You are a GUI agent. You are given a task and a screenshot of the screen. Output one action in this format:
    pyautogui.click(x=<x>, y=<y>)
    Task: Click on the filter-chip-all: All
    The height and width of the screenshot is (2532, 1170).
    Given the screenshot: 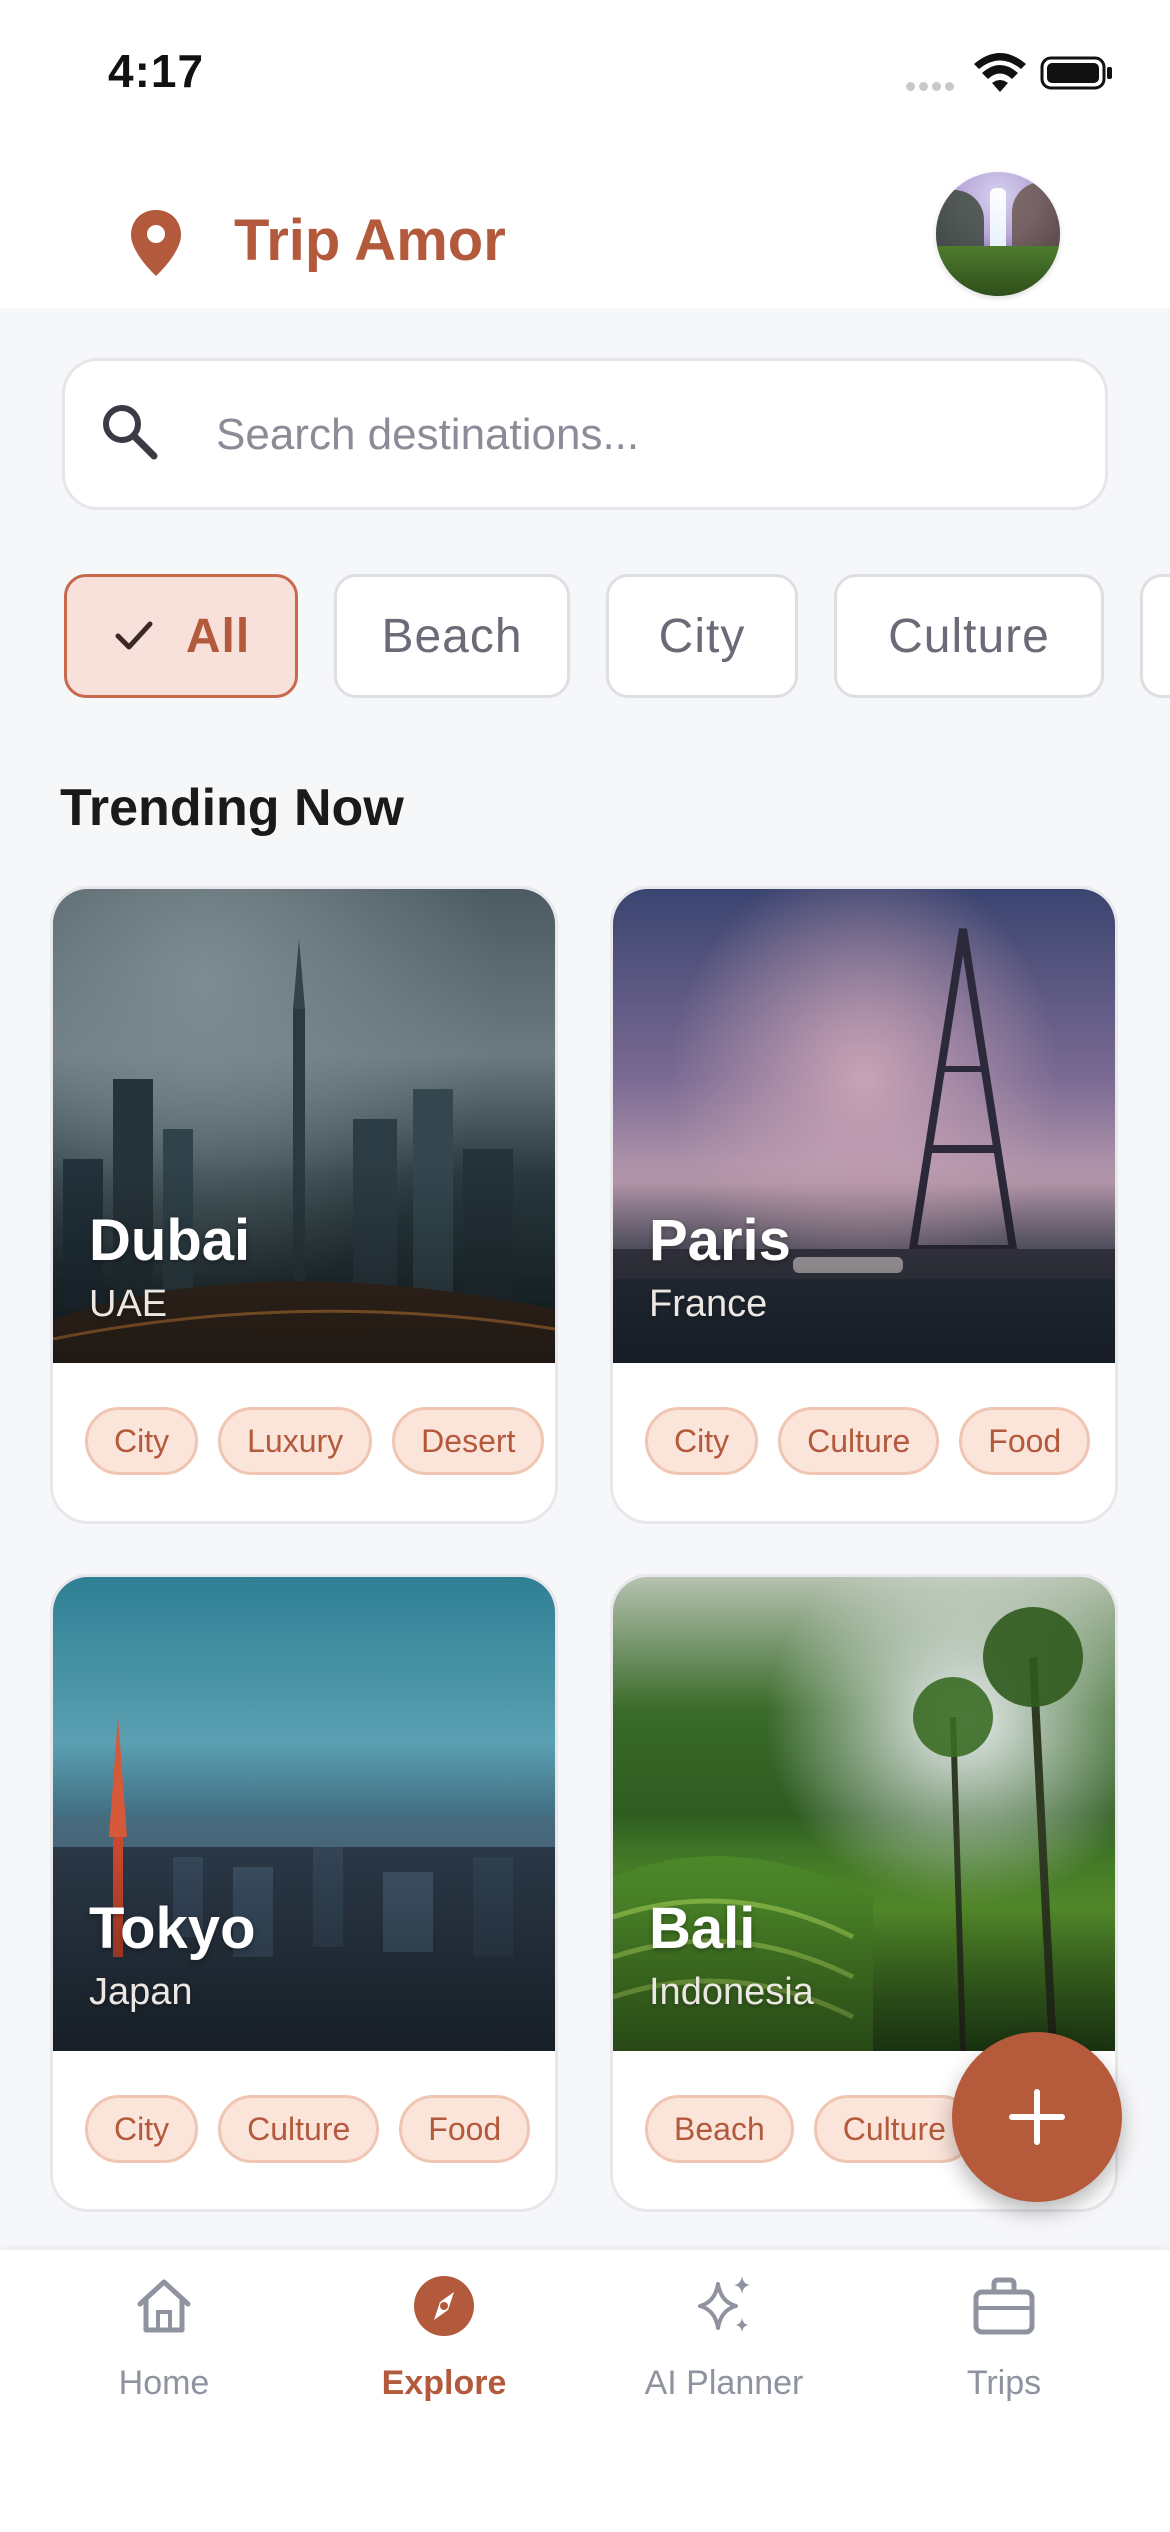 What is the action you would take?
    pyautogui.click(x=181, y=636)
    